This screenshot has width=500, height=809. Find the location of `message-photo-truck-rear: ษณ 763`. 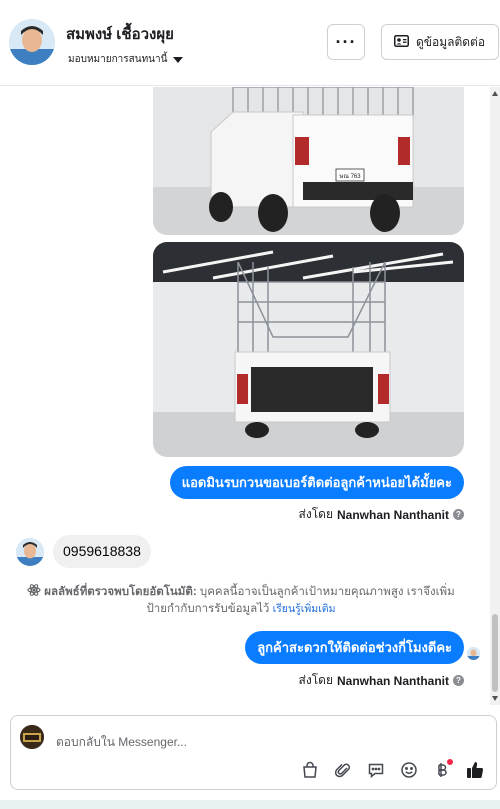

message-photo-truck-rear: ษณ 763 is located at coordinates (308, 161).